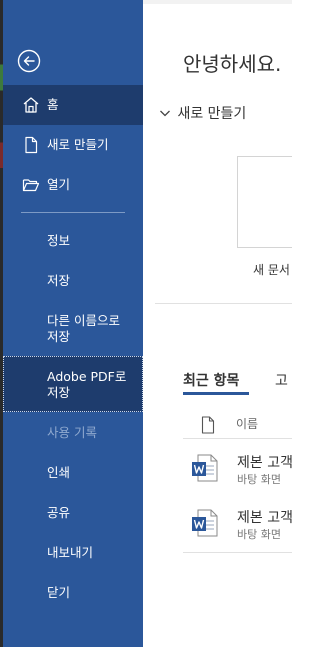 Image resolution: width=320 pixels, height=647 pixels. I want to click on sidebar-item-save: 저장, so click(73, 281).